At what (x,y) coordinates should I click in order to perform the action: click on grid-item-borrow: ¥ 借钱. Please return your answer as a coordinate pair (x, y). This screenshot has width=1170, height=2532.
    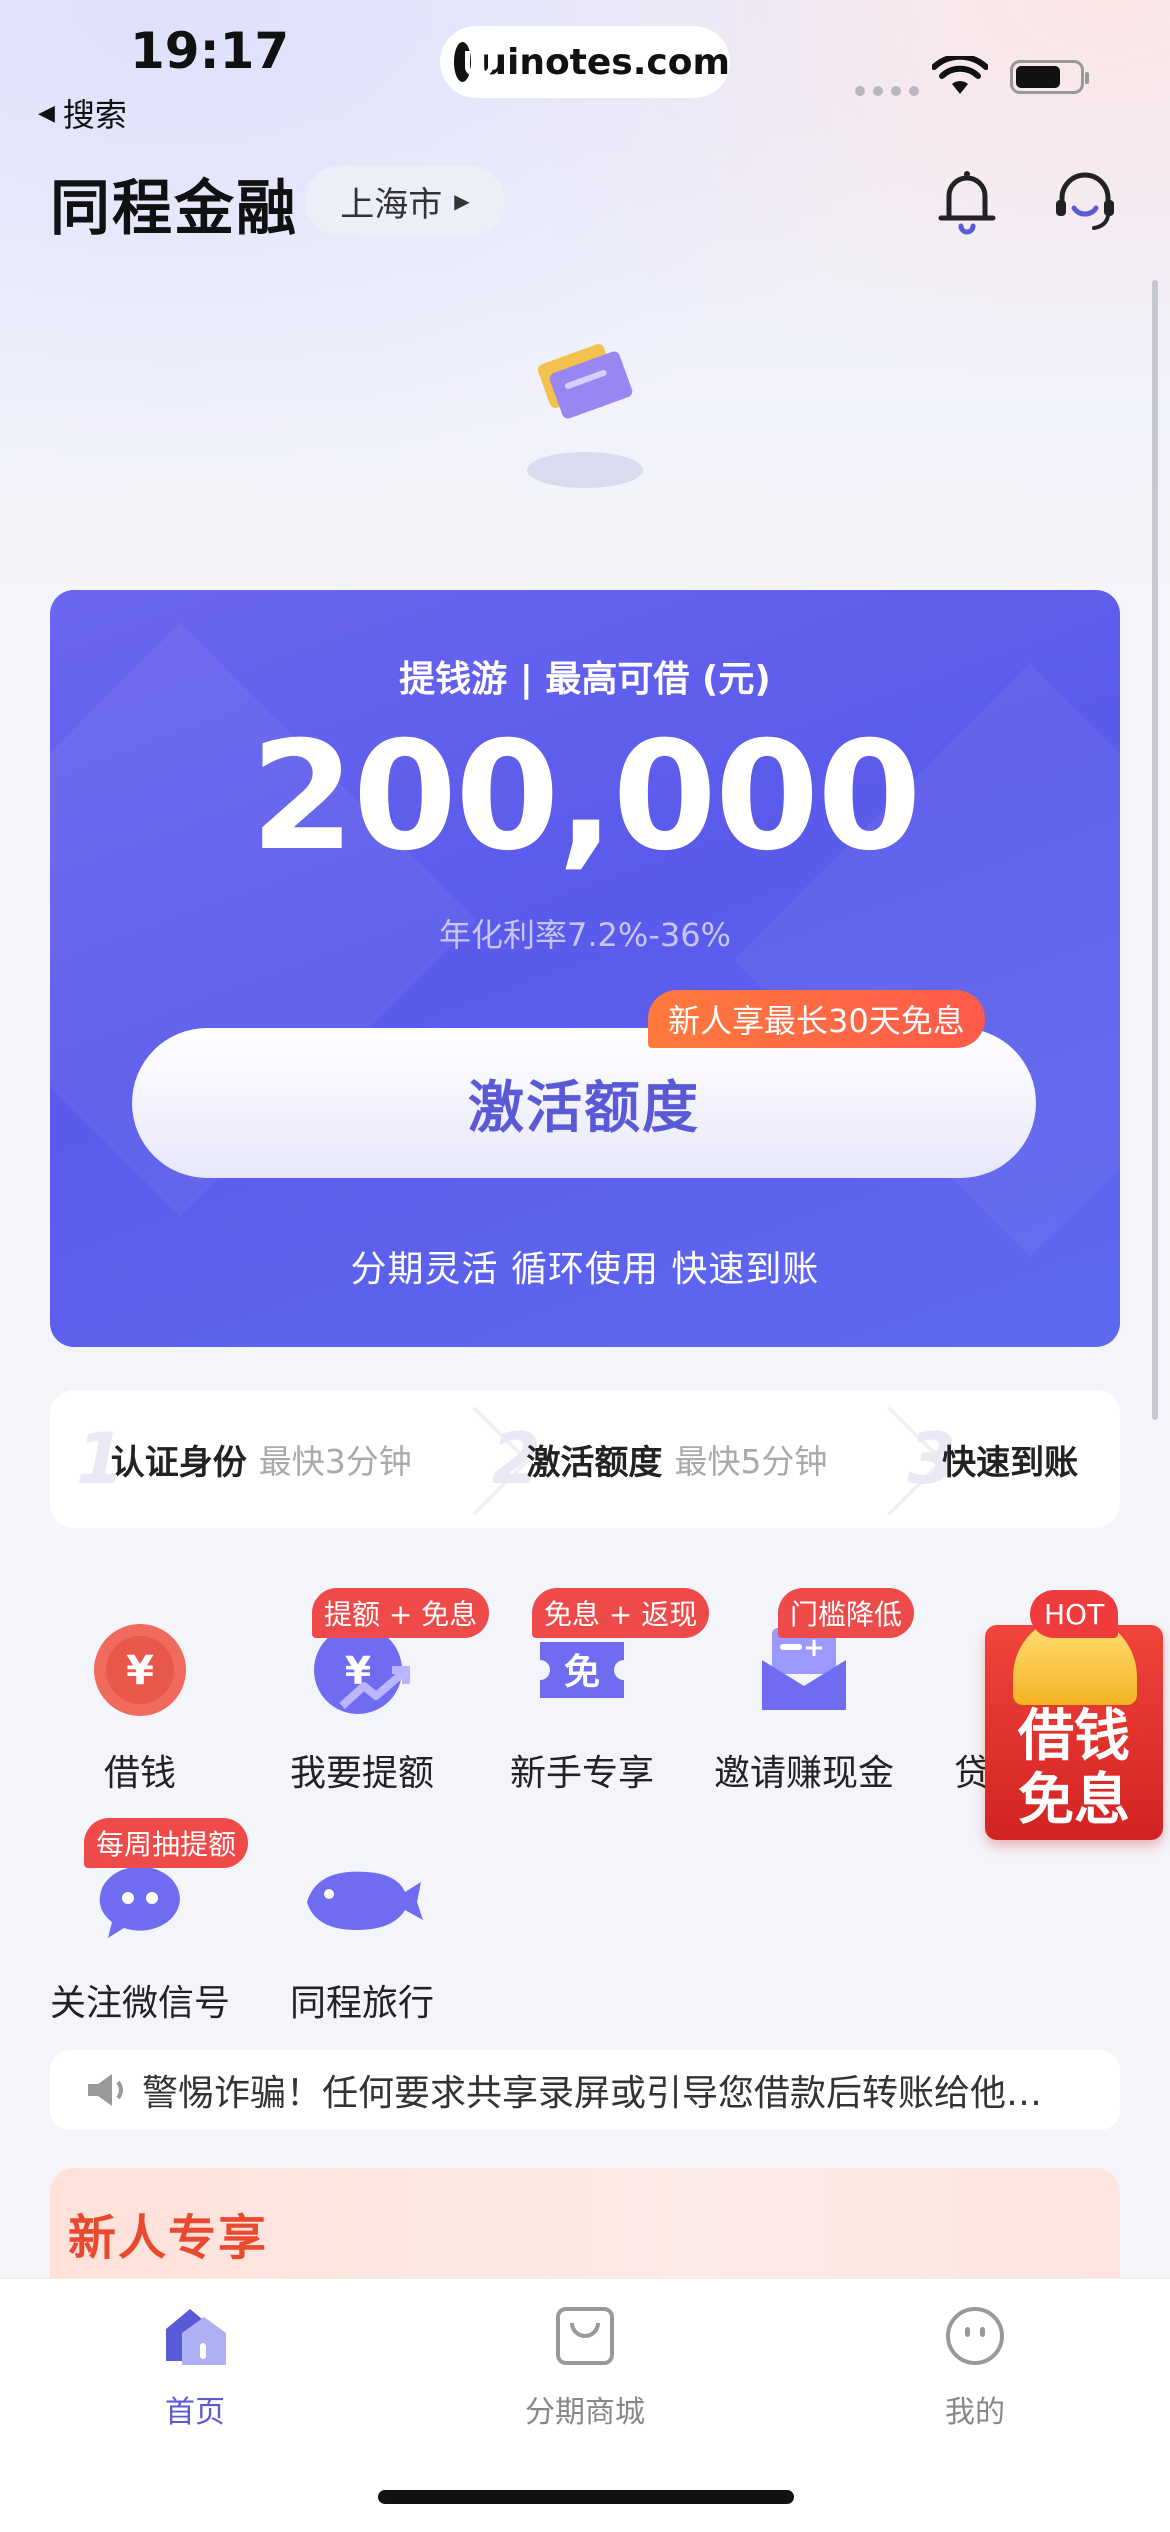
    Looking at the image, I should click on (140, 1708).